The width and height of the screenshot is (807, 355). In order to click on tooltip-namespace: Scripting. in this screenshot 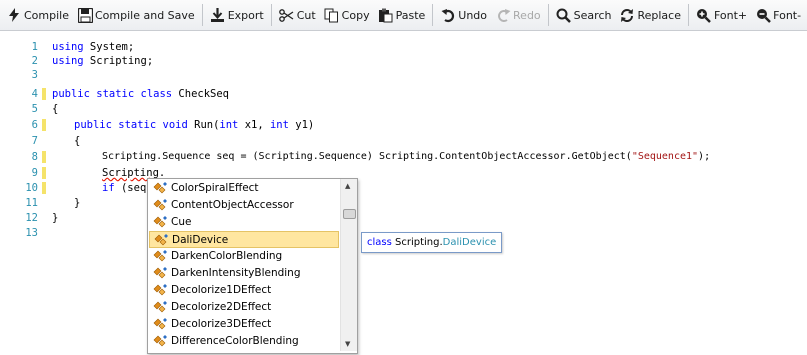, I will do `click(419, 242)`.